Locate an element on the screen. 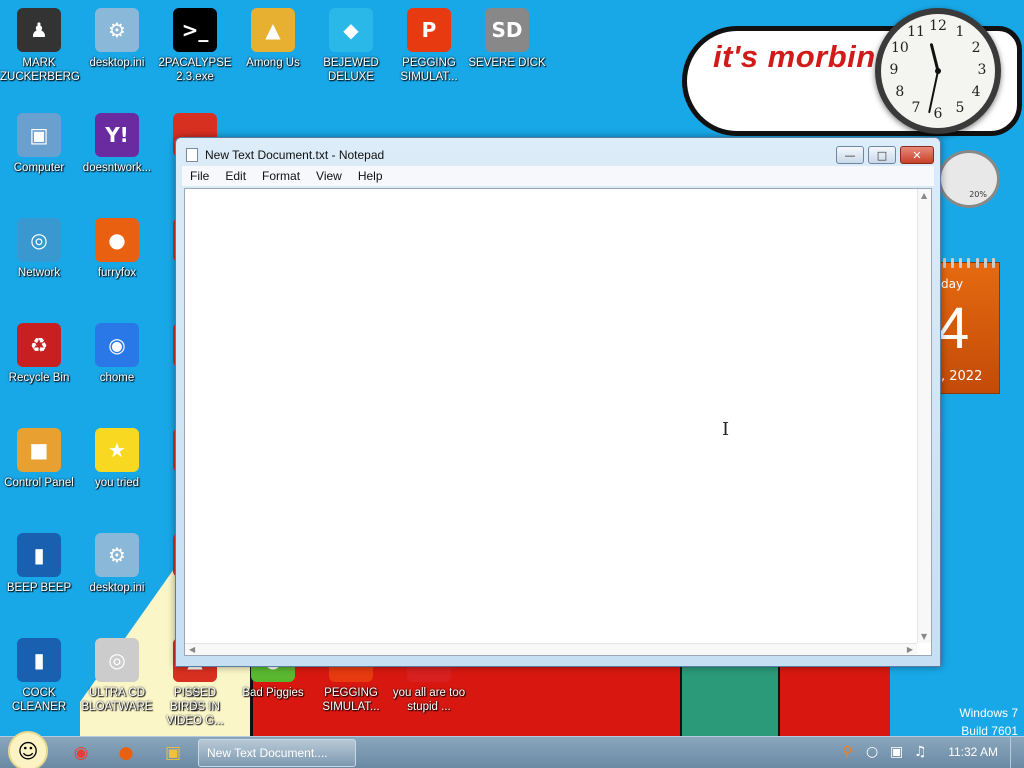 The image size is (1024, 768). clock-number: 3 is located at coordinates (982, 70).